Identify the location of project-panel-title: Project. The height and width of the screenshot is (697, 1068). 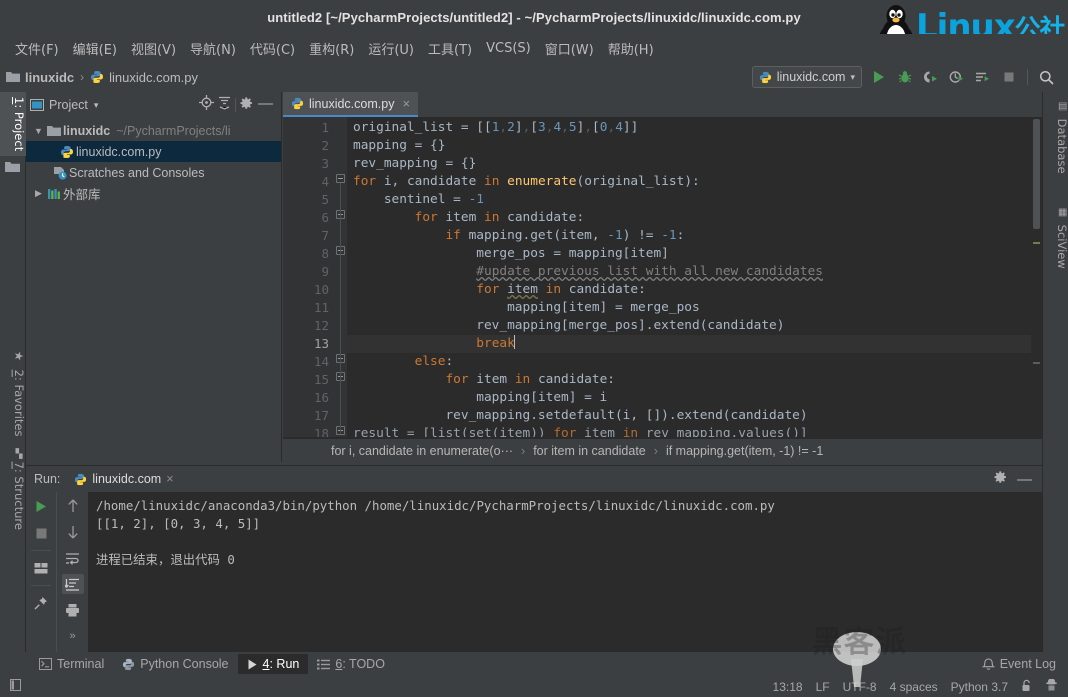
(68, 105).